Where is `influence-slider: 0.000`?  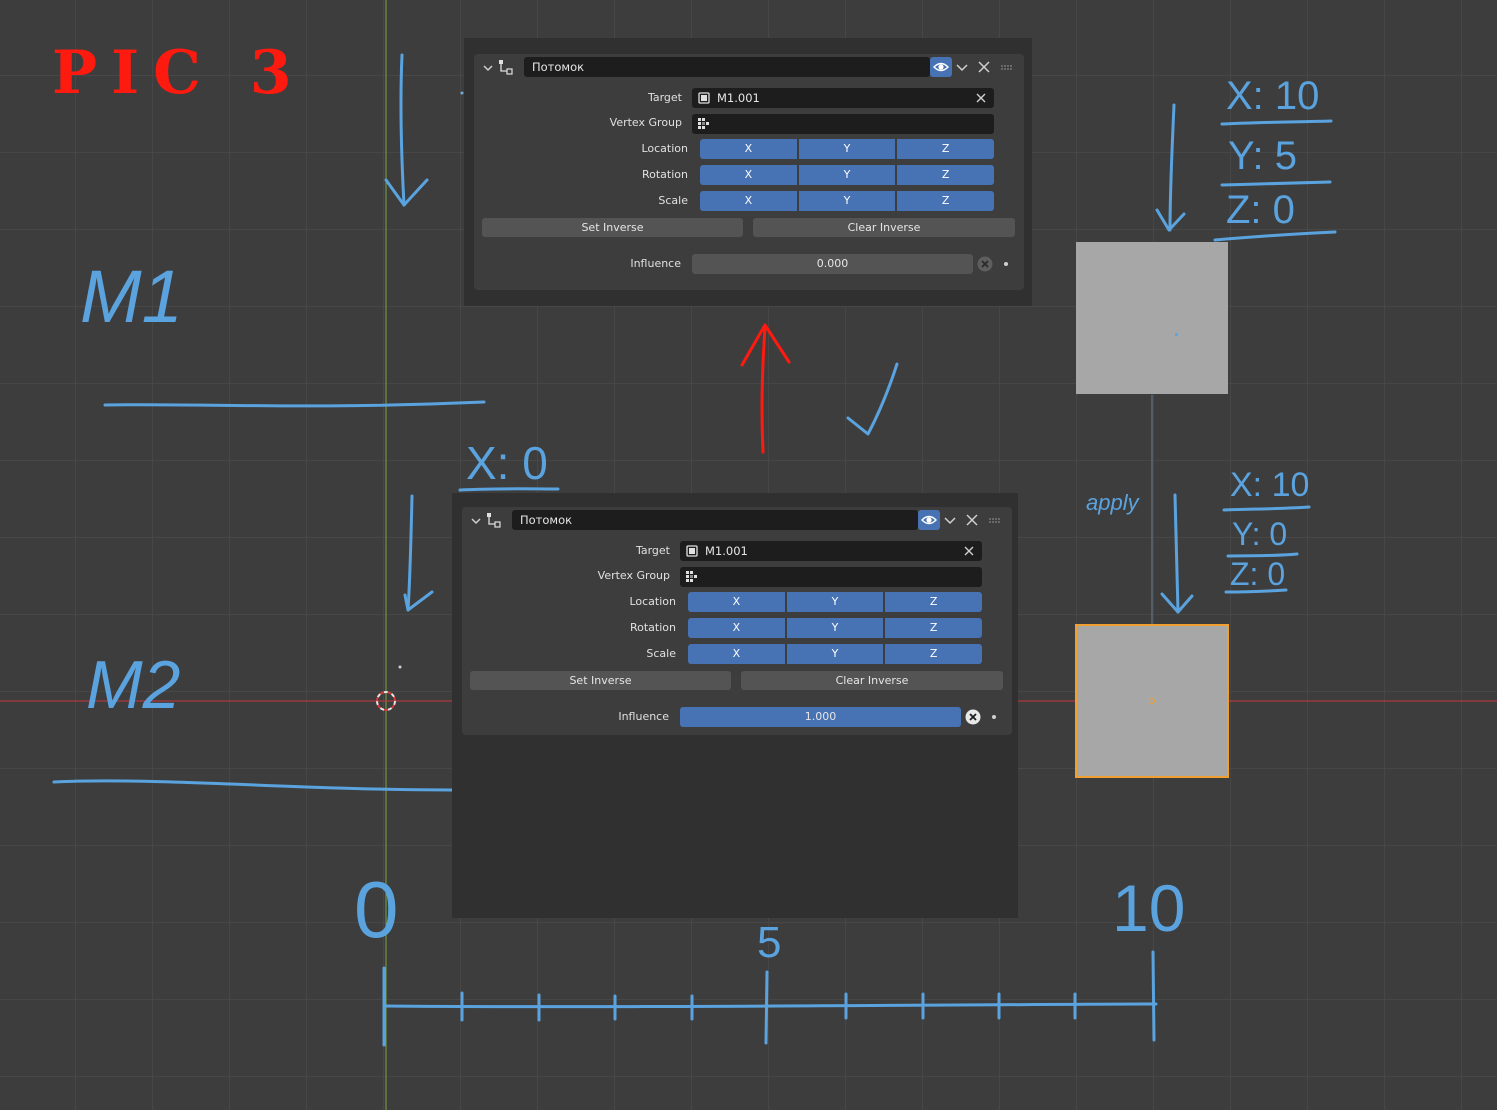
influence-slider: 0.000 is located at coordinates (832, 264).